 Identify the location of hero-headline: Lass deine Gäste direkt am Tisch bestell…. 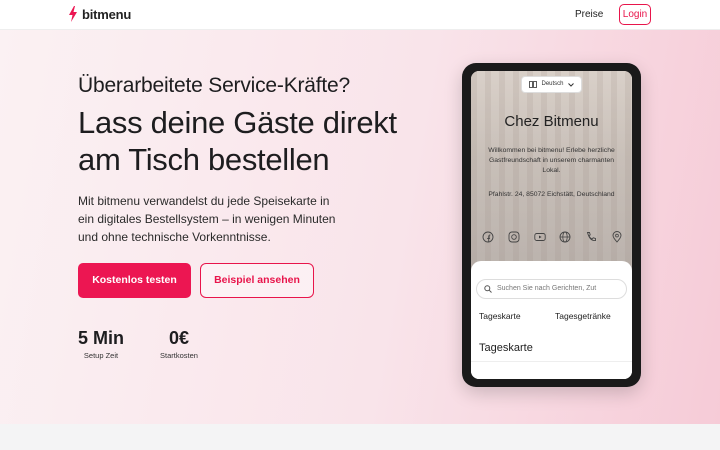
(237, 141).